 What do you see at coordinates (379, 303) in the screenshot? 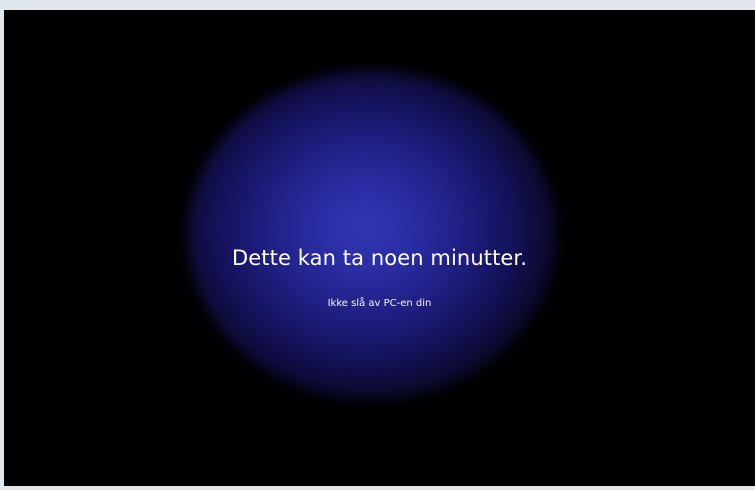
I see `status-subtitle: Ikke slå av PC-en din` at bounding box center [379, 303].